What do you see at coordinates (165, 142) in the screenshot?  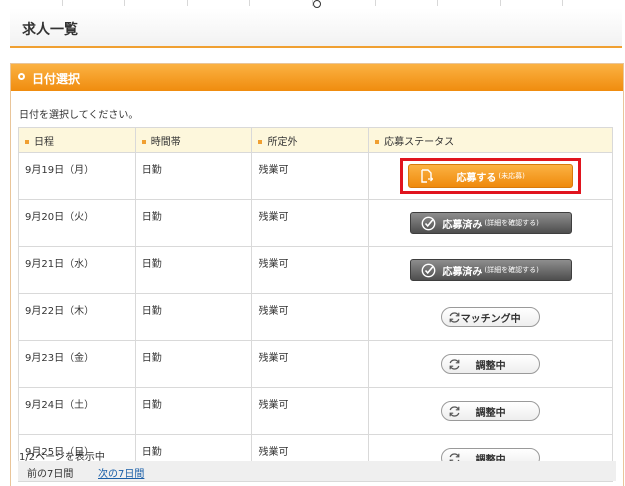 I see `column-header-label: 時間帯` at bounding box center [165, 142].